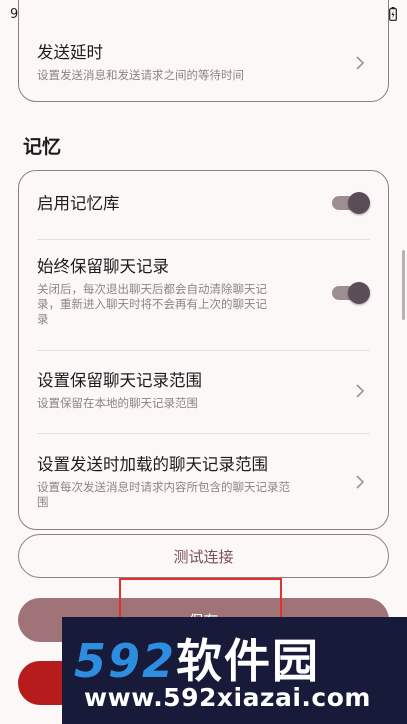 This screenshot has width=407, height=724. What do you see at coordinates (163, 494) in the screenshot?
I see `send-history-range-subtitle: 设置每次发送消息时请求内容所包含的聊天记录范 围` at bounding box center [163, 494].